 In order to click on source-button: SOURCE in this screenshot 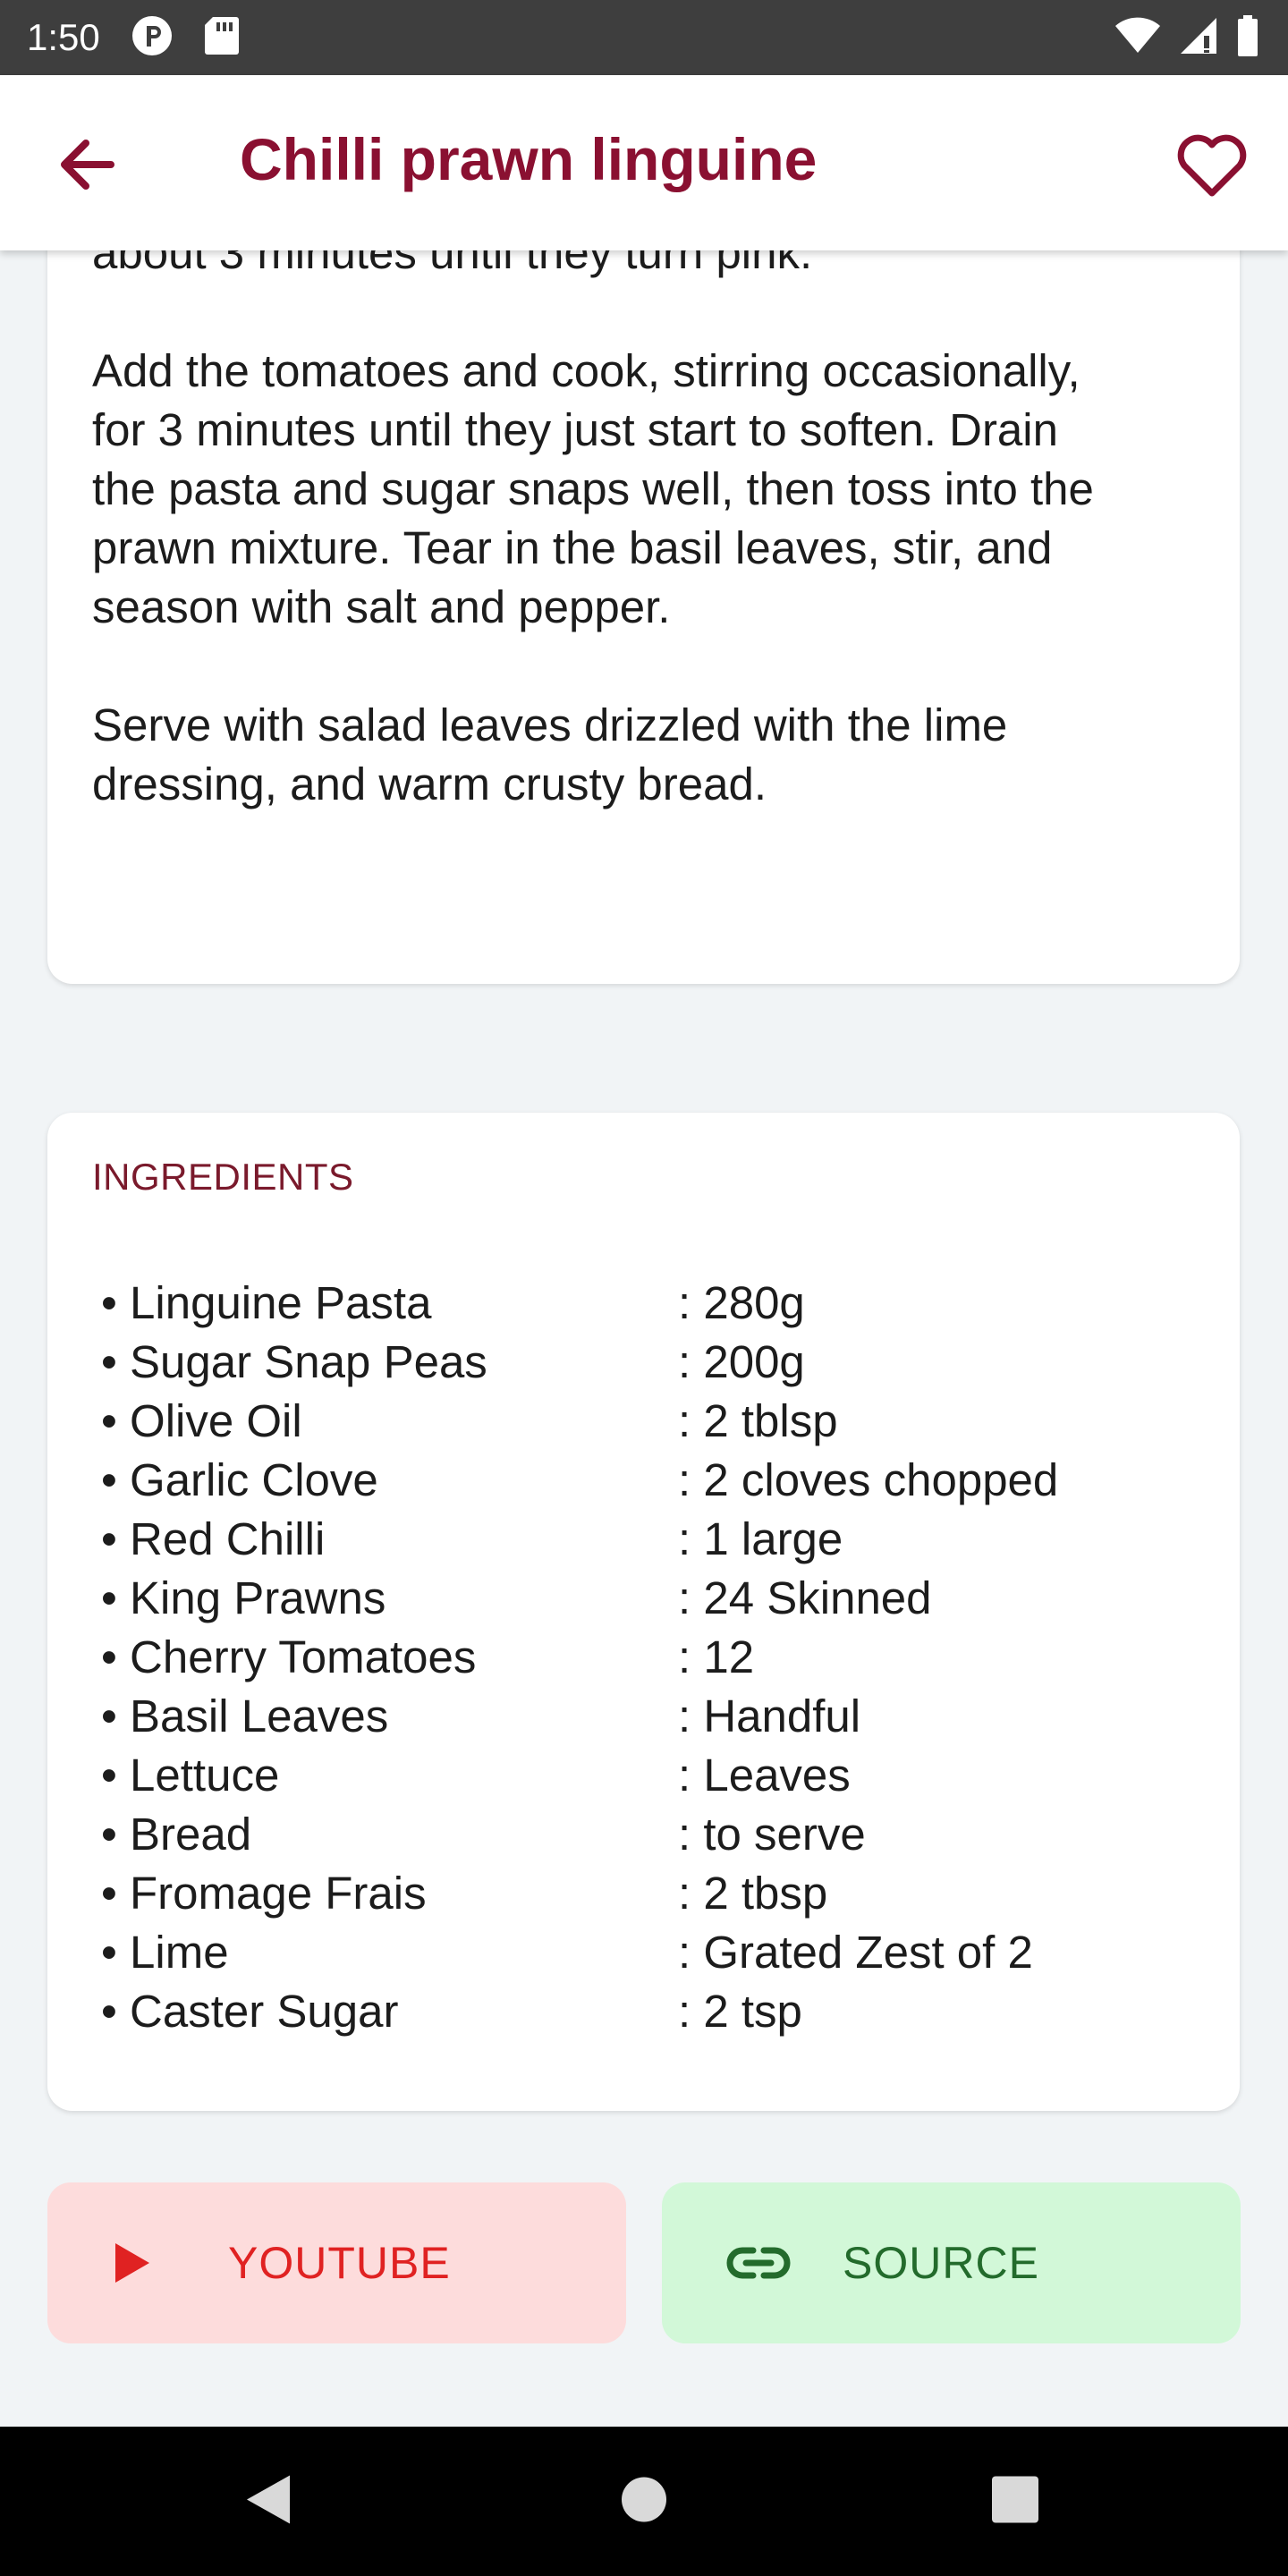, I will do `click(951, 2262)`.